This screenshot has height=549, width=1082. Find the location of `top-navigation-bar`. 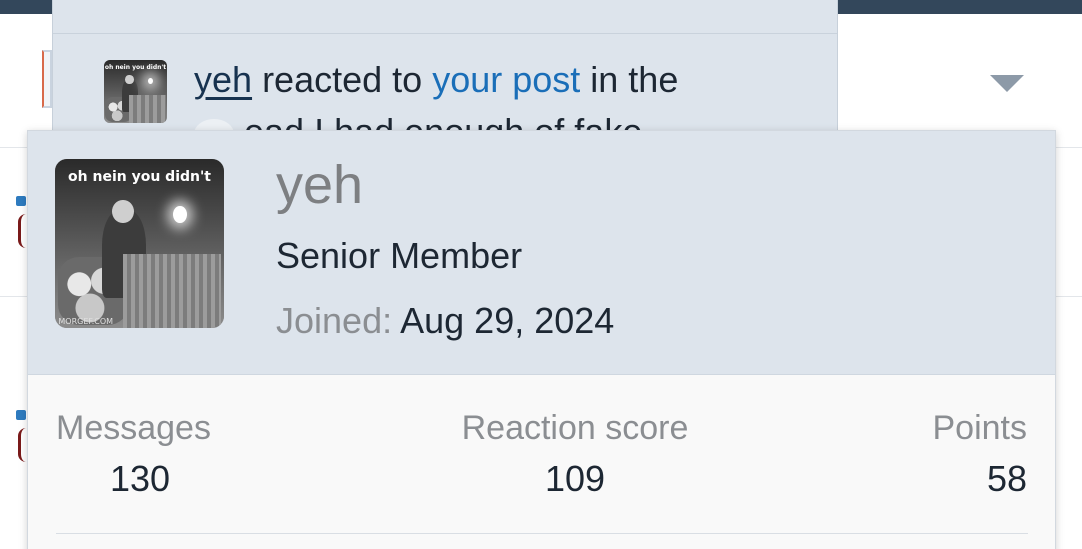

top-navigation-bar is located at coordinates (26, 7).